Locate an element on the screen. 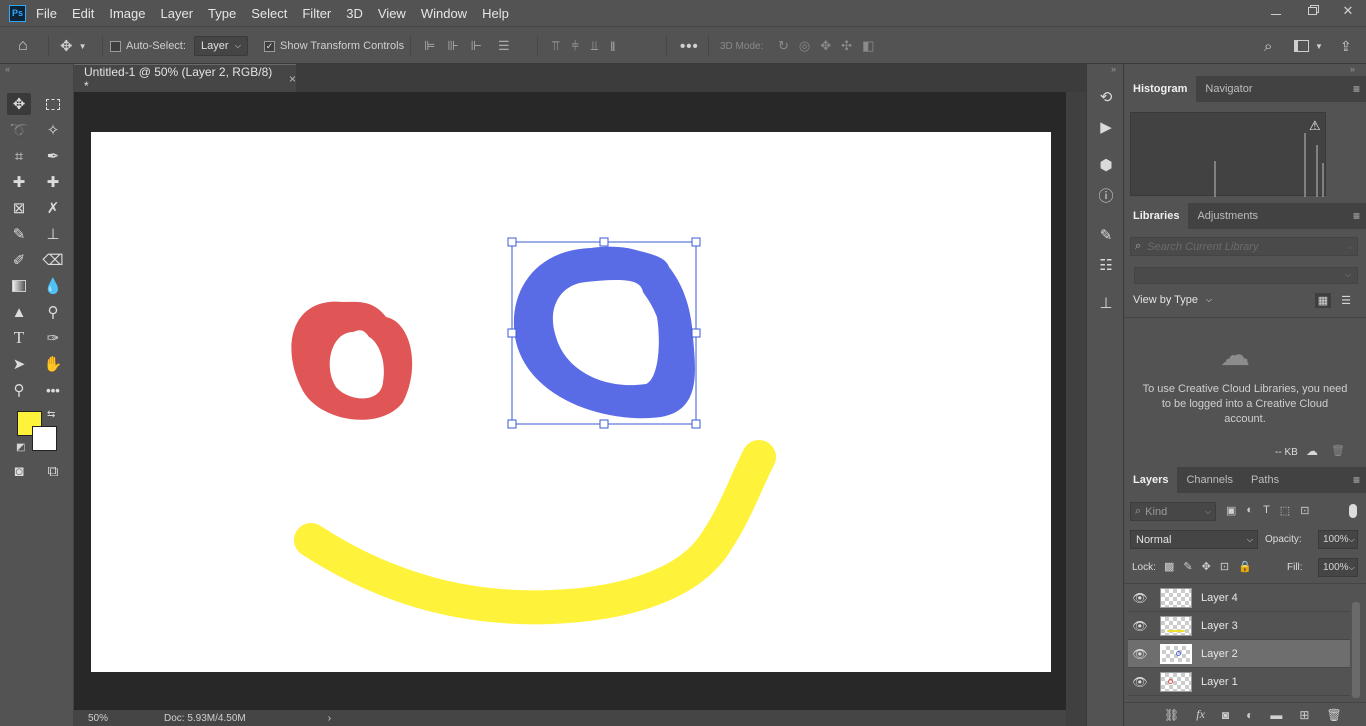 The image size is (1366, 726). align-middle-icon: ⫩ is located at coordinates (574, 46).